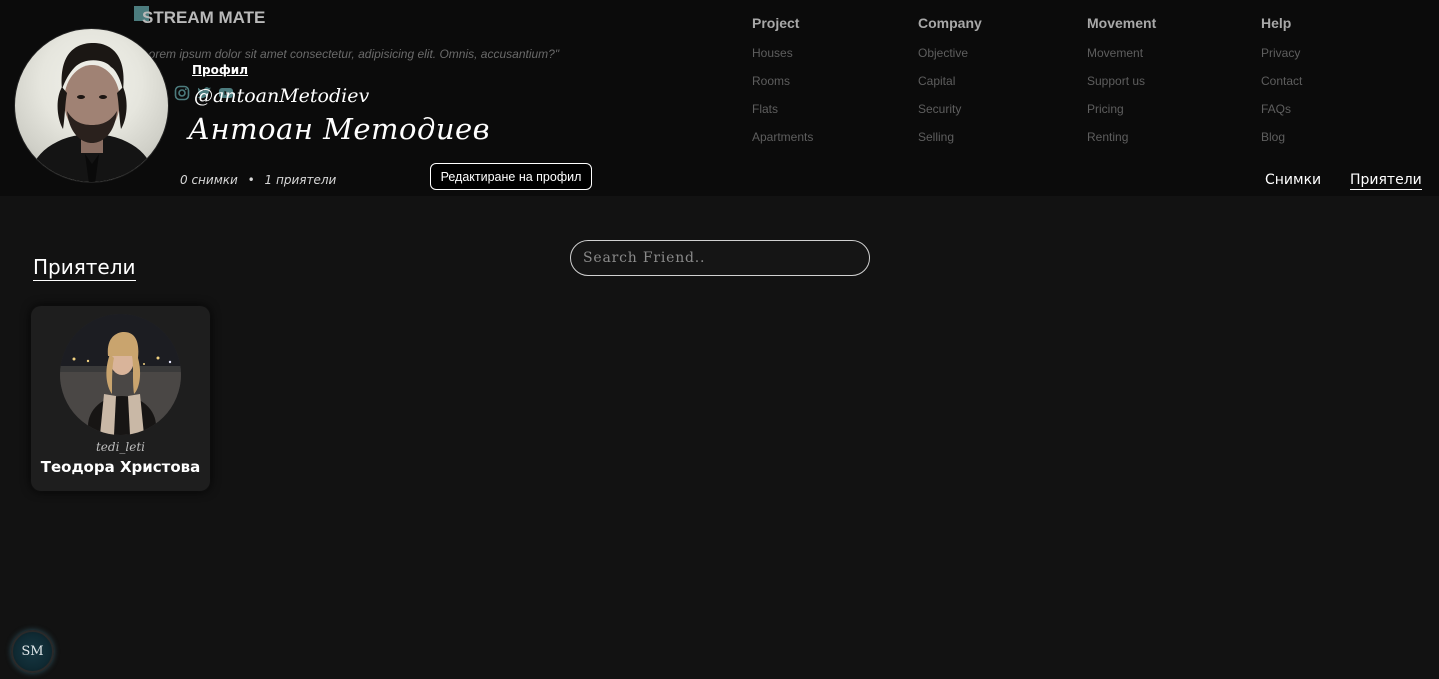 This screenshot has height=679, width=1439. Describe the element at coordinates (950, 143) in the screenshot. I see `nav-link: Selling` at that location.